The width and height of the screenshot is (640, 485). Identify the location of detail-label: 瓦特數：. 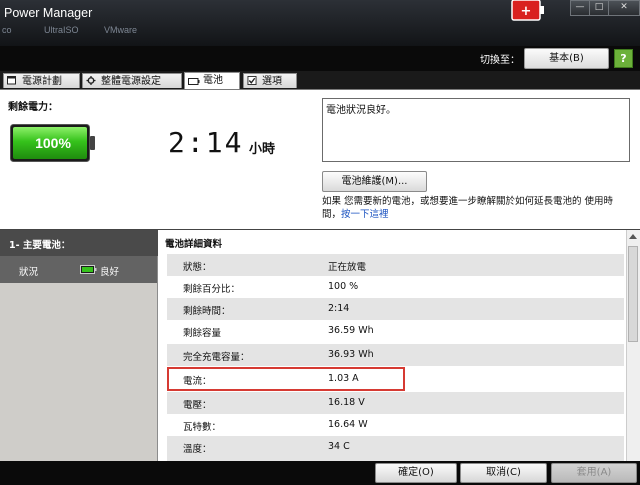
(202, 427).